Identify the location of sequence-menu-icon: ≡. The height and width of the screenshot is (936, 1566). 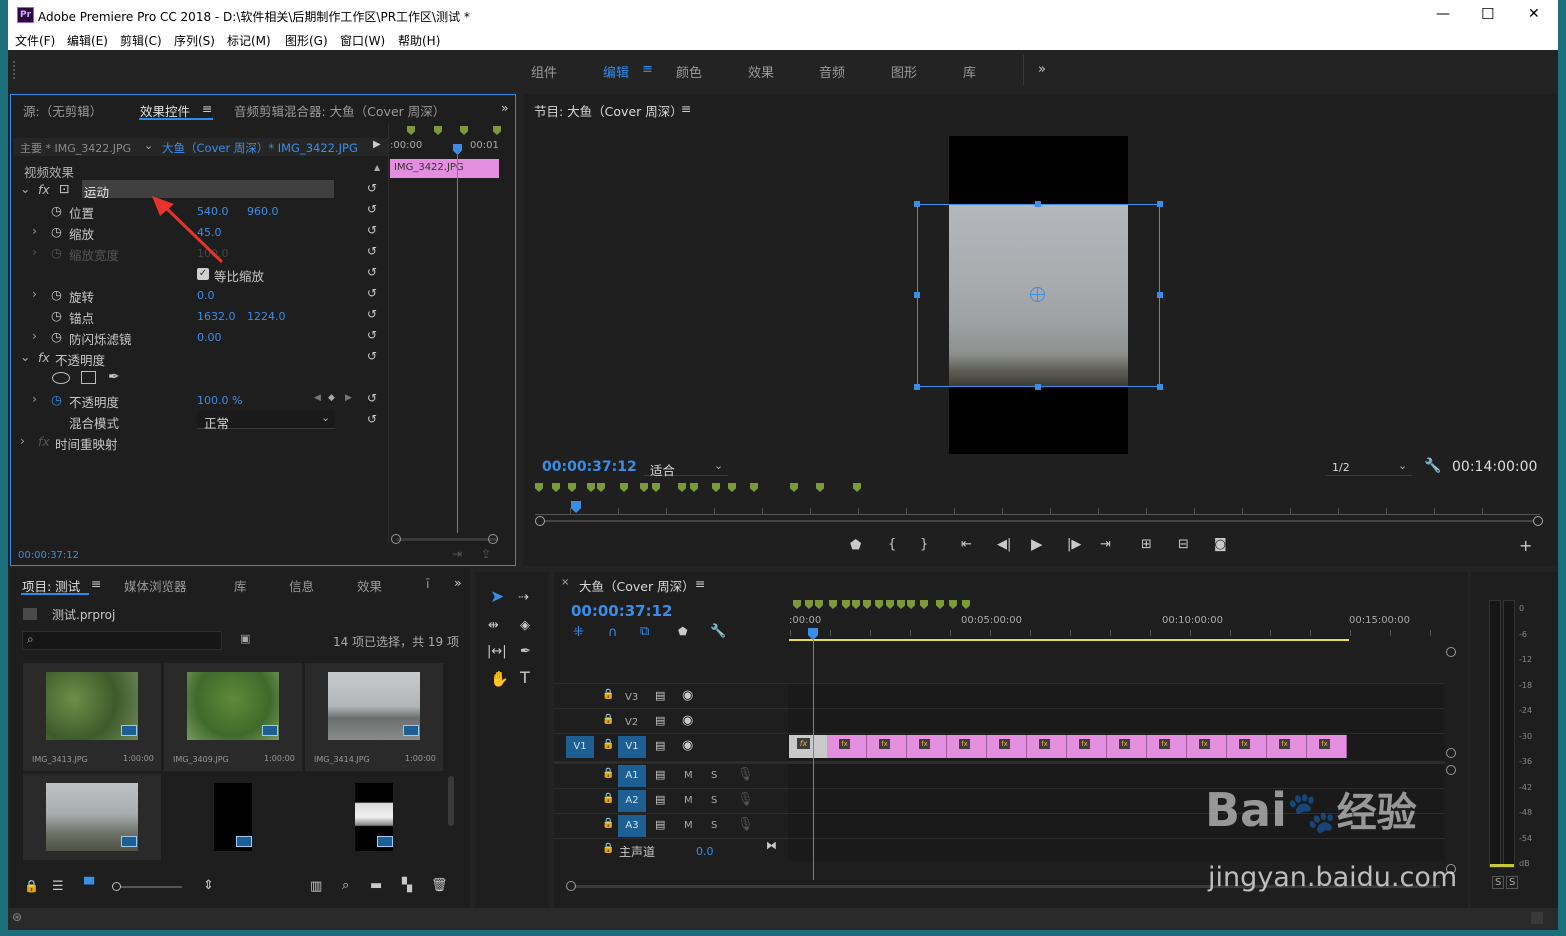
(700, 583).